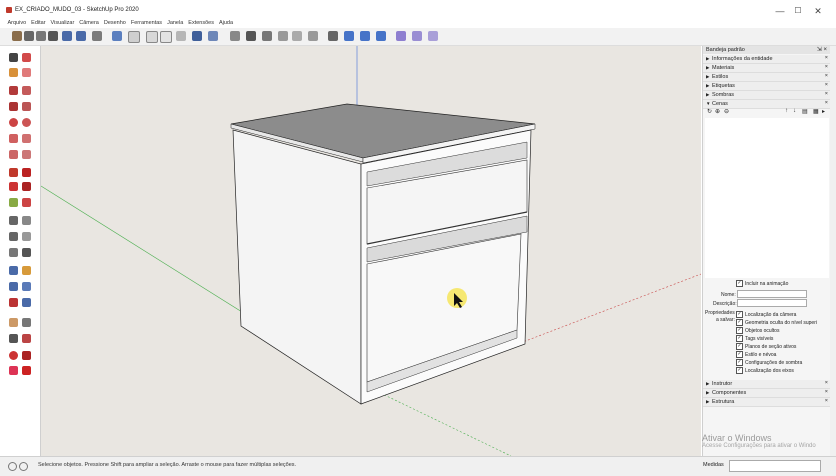  I want to click on section-entity-info: ▶ Informações da entidade ×, so click(767, 59).